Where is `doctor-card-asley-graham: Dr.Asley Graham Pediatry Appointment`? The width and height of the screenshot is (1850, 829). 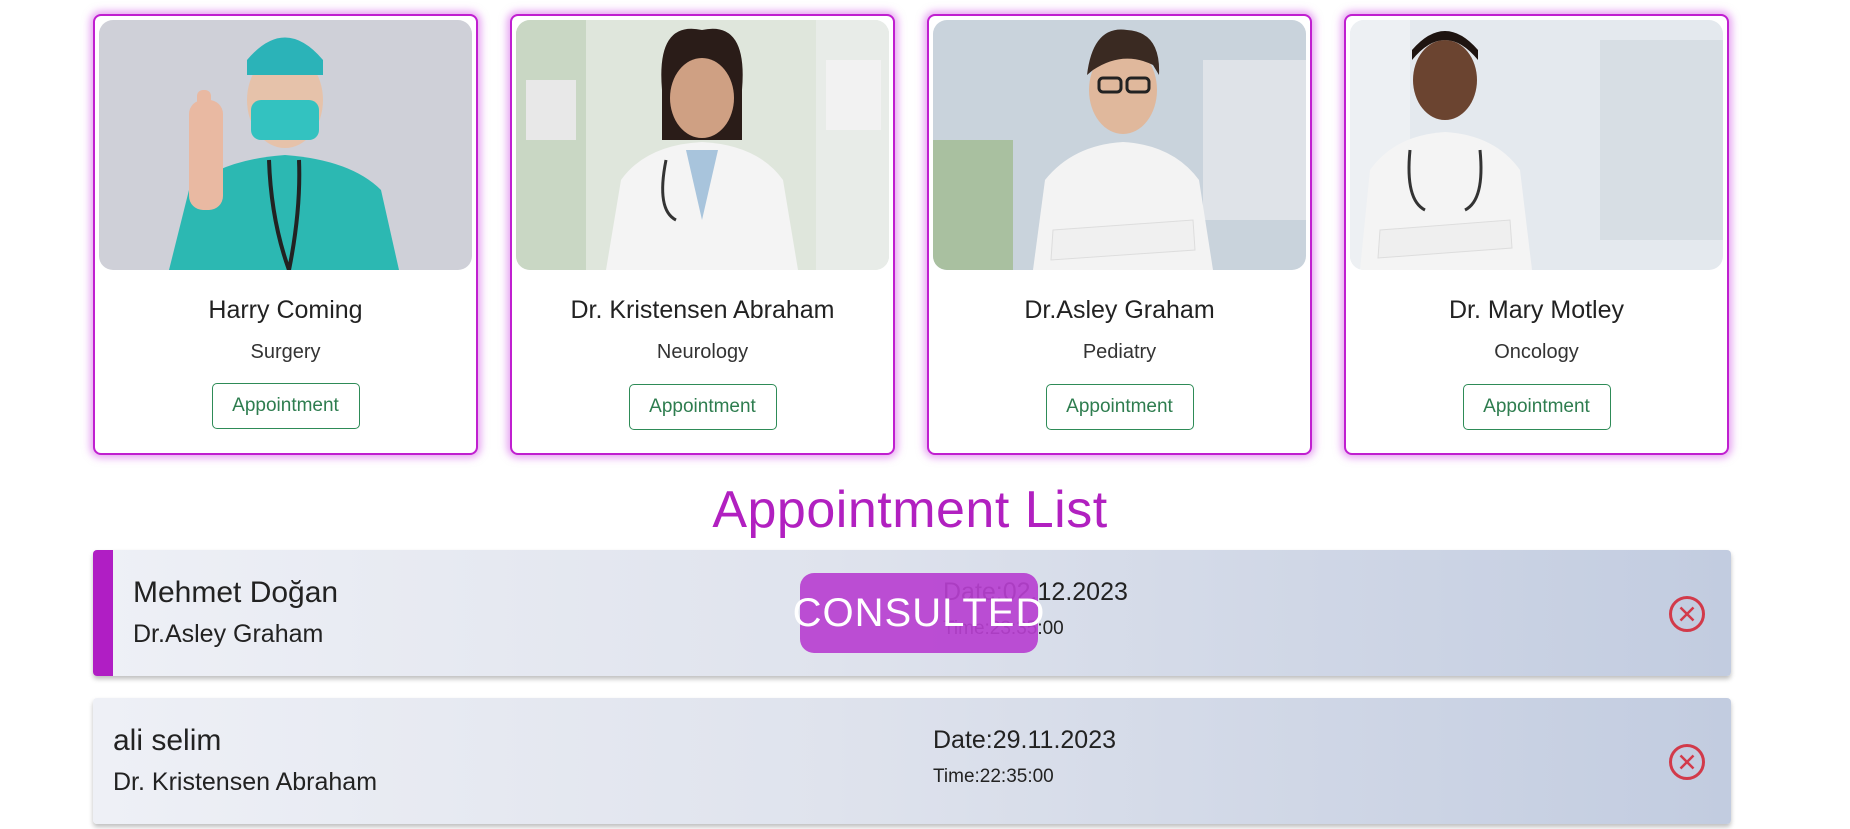
doctor-card-asley-graham: Dr.Asley Graham Pediatry Appointment is located at coordinates (1119, 234).